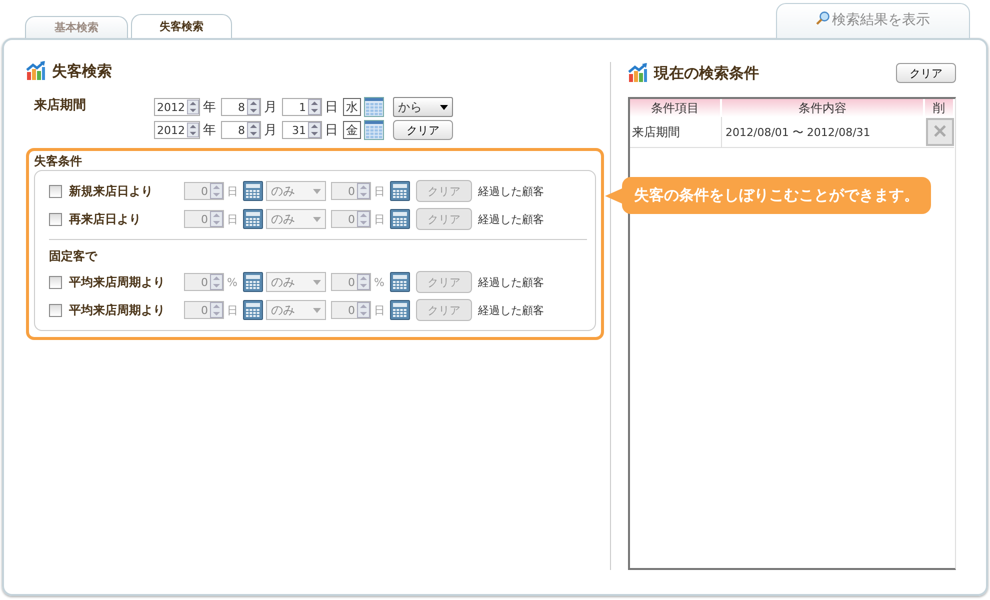  I want to click on weekday-label: 金, so click(352, 130).